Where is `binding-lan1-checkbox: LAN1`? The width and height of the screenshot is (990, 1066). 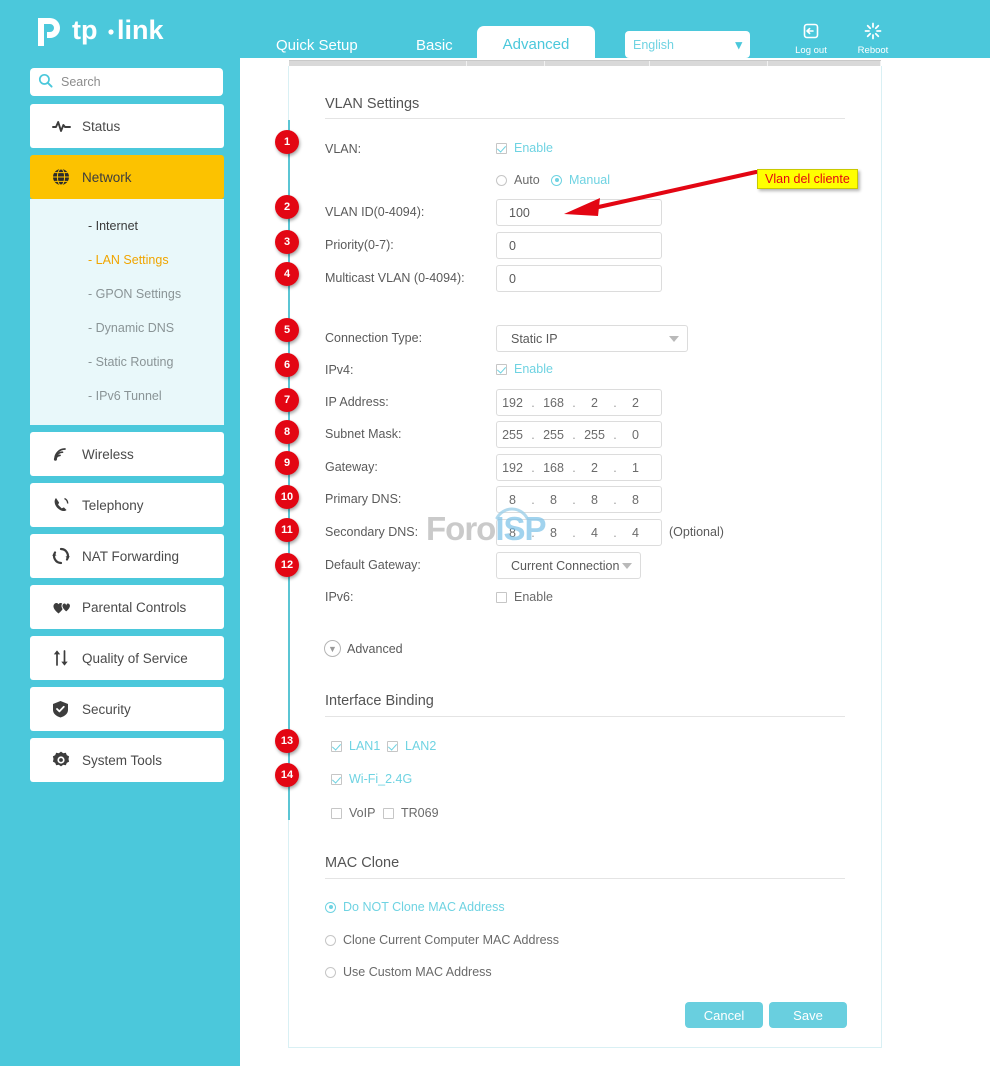
binding-lan1-checkbox: LAN1 is located at coordinates (355, 746).